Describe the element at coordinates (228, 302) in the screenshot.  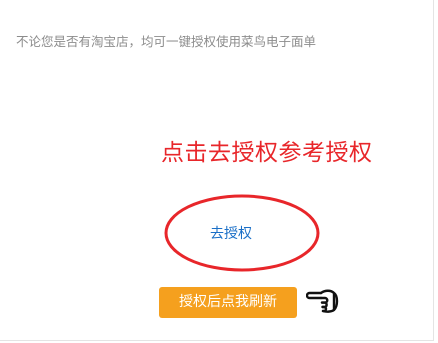
I see `refresh-after-authorize-button: 授权后点我刷新` at that location.